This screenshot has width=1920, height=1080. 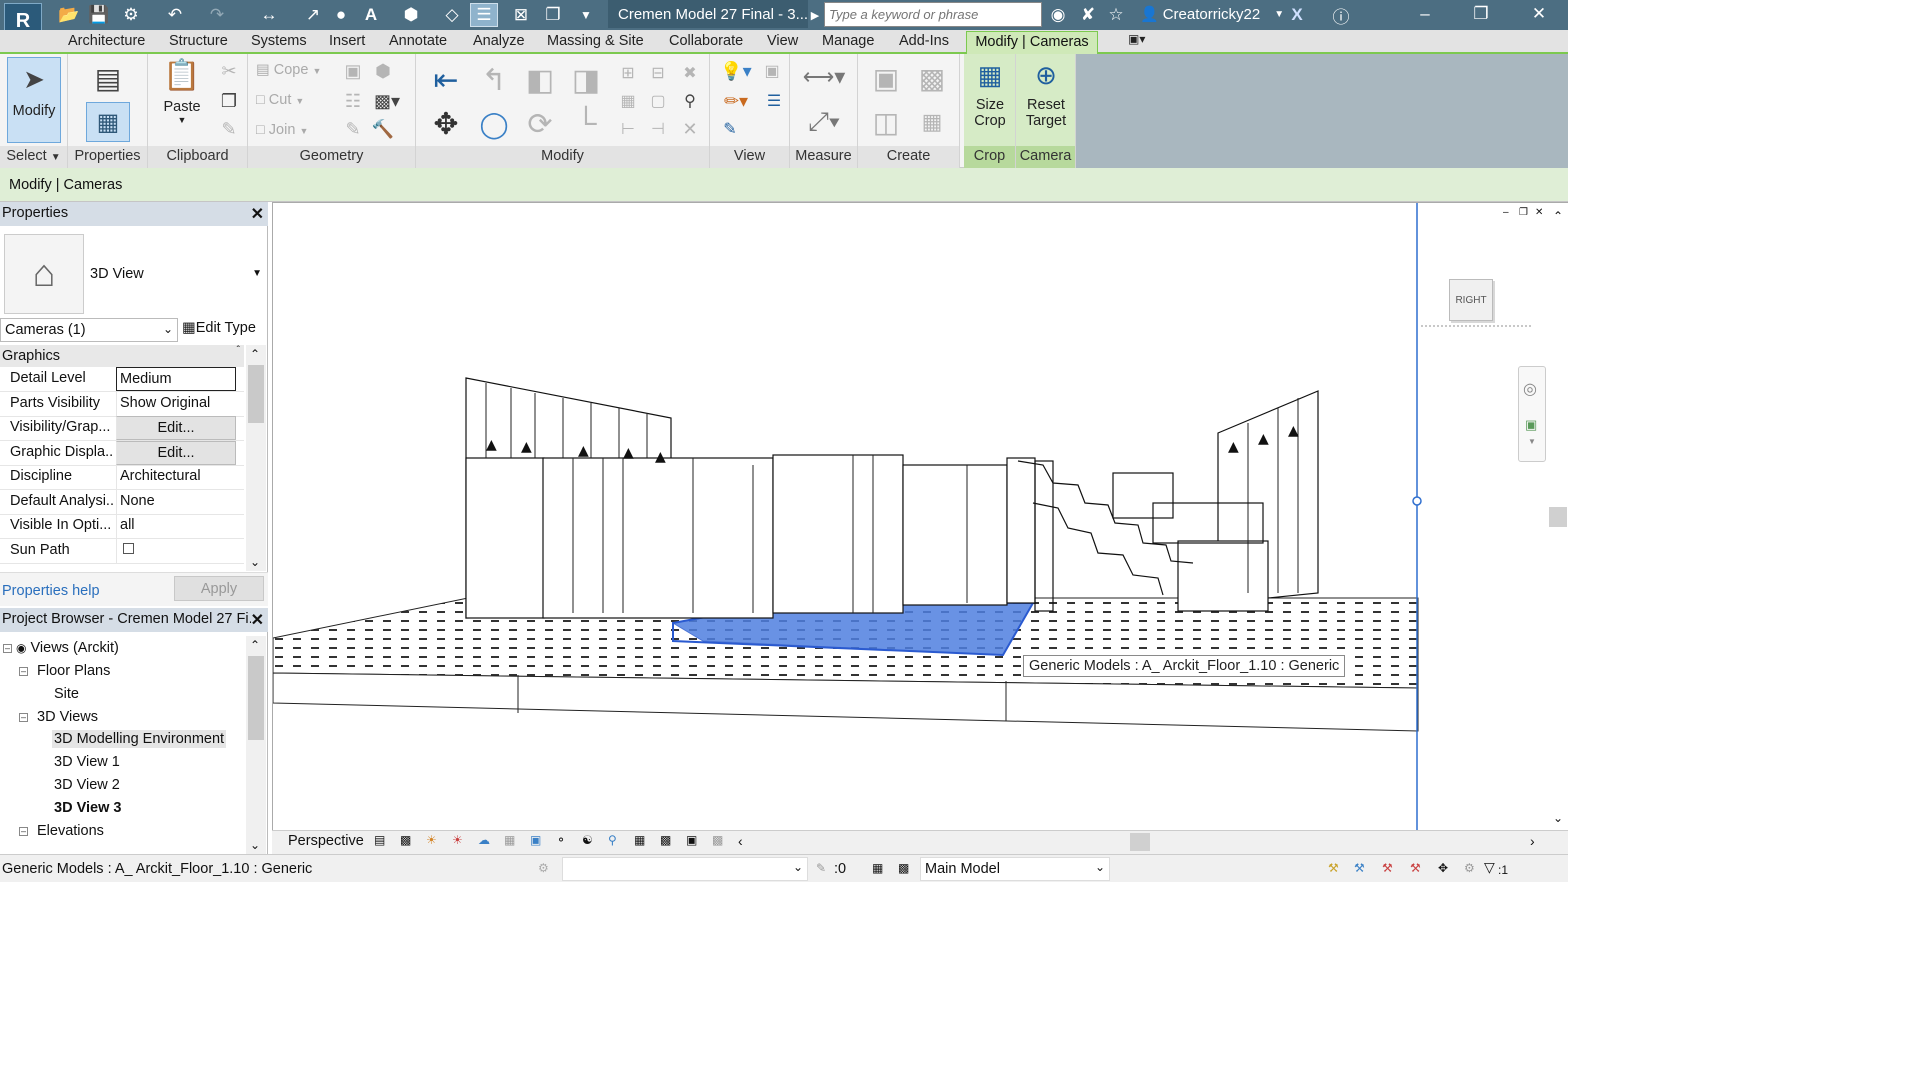 What do you see at coordinates (821, 868) in the screenshot?
I see `editable-only-icon: ✎` at bounding box center [821, 868].